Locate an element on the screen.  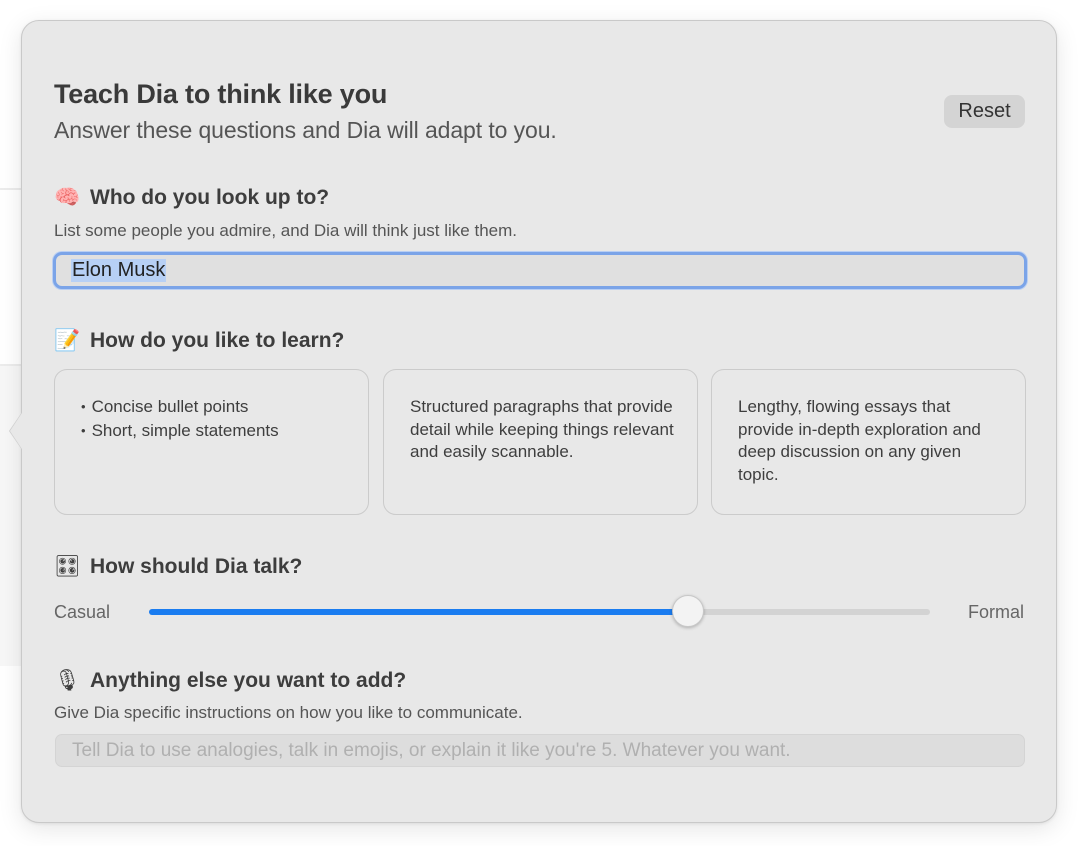
tone-slider-fill is located at coordinates (418, 612).